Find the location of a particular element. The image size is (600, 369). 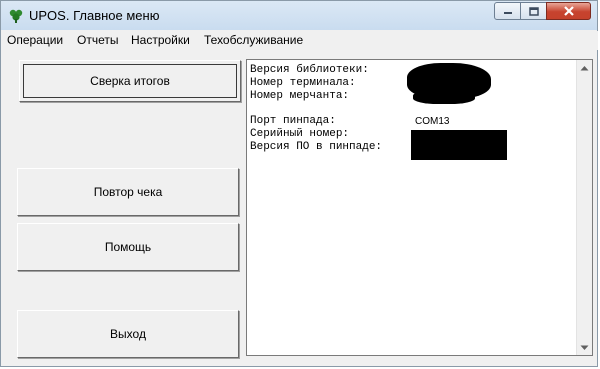

scroll-down-button is located at coordinates (584, 347).